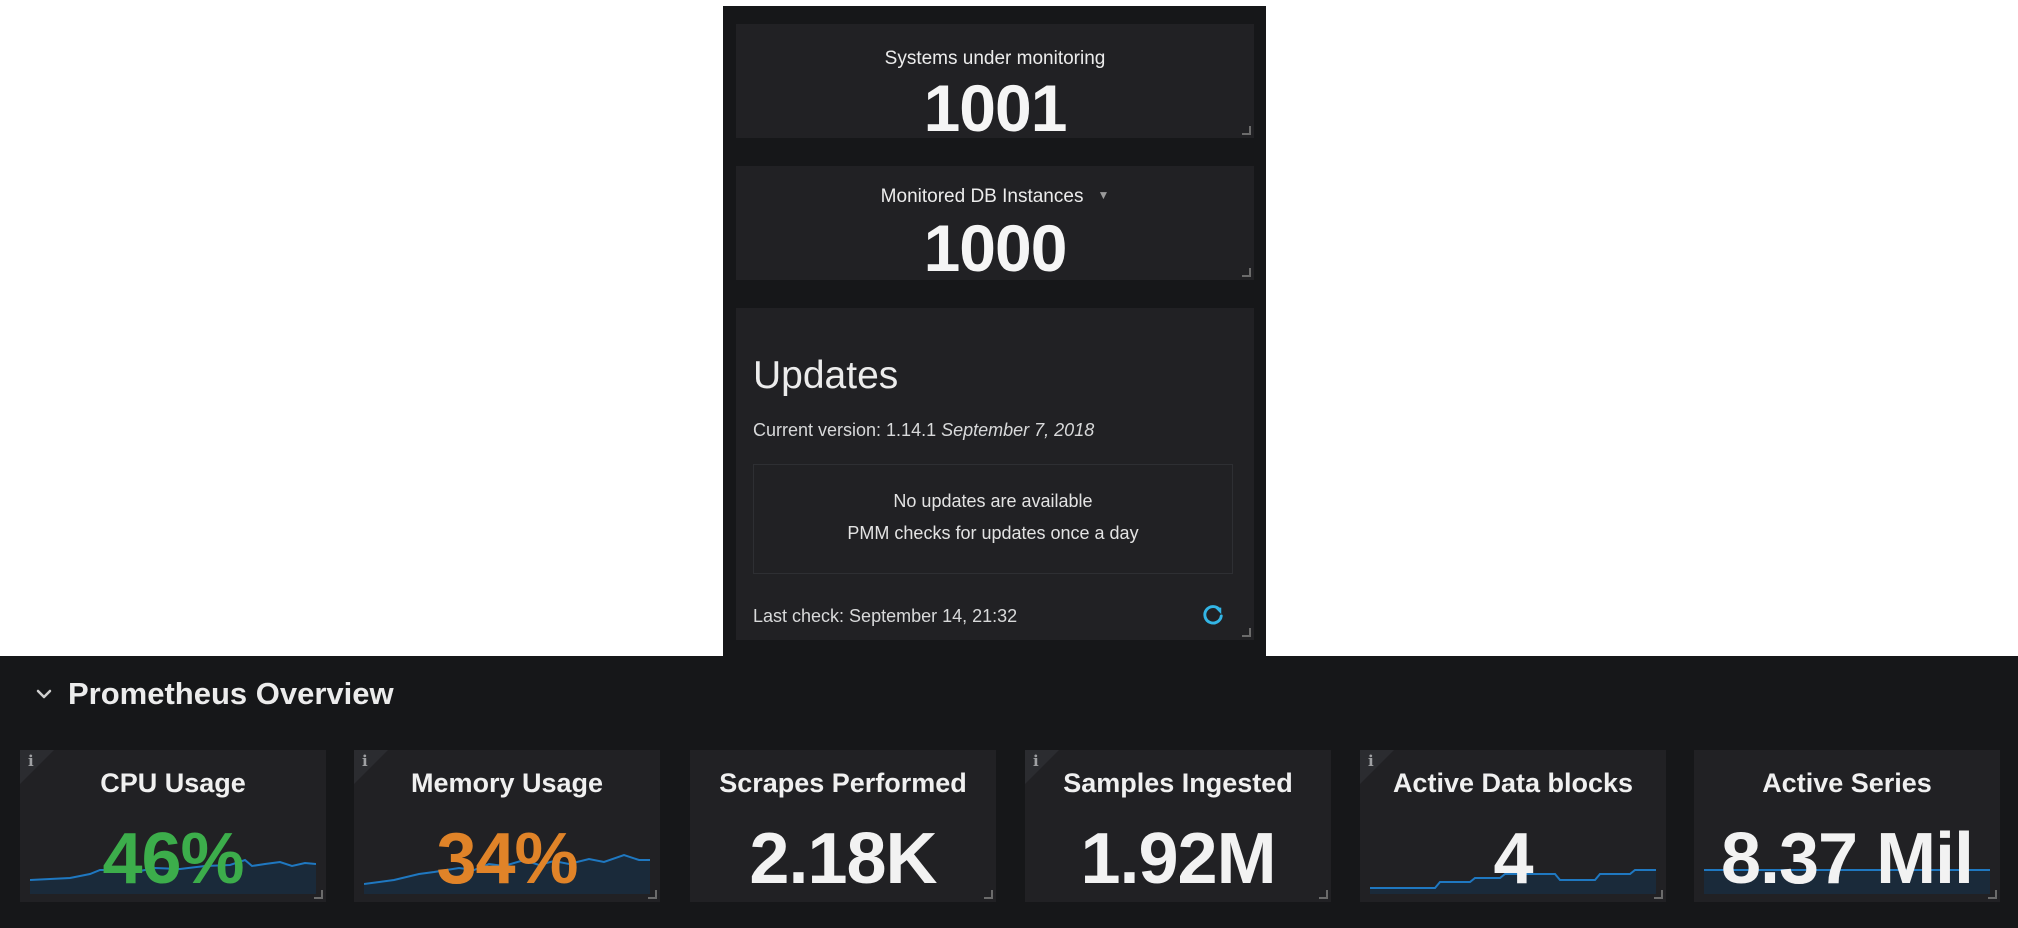 This screenshot has height=928, width=2018. I want to click on row-header: Prometheus Overview, so click(214, 694).